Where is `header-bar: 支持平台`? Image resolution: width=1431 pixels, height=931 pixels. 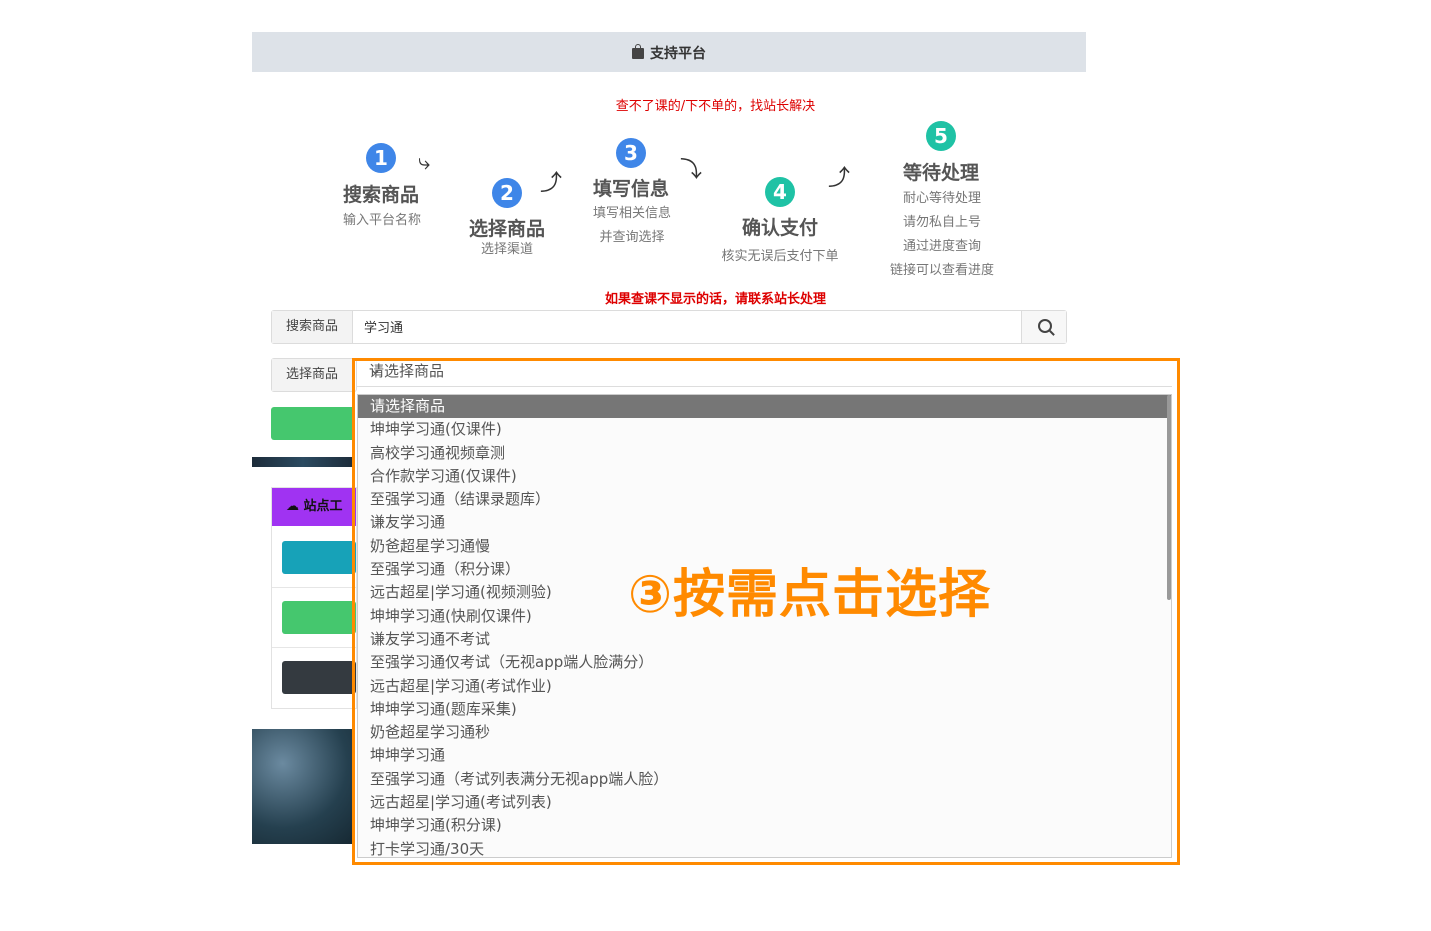 header-bar: 支持平台 is located at coordinates (669, 52).